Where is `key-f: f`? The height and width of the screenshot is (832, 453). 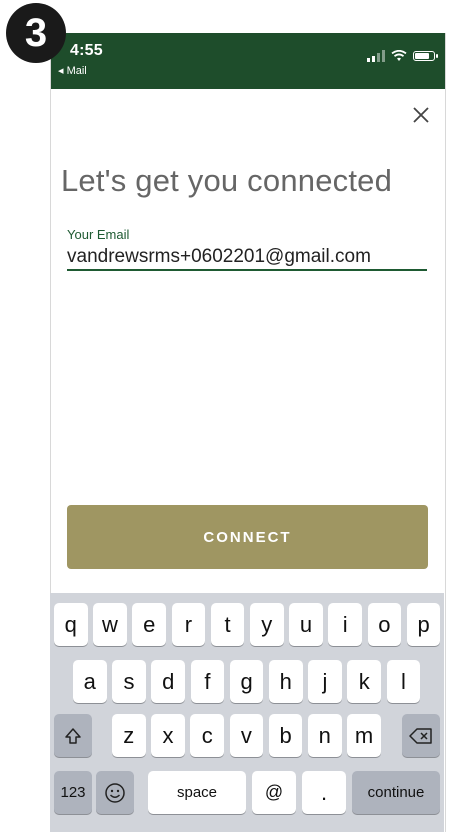 key-f: f is located at coordinates (207, 681).